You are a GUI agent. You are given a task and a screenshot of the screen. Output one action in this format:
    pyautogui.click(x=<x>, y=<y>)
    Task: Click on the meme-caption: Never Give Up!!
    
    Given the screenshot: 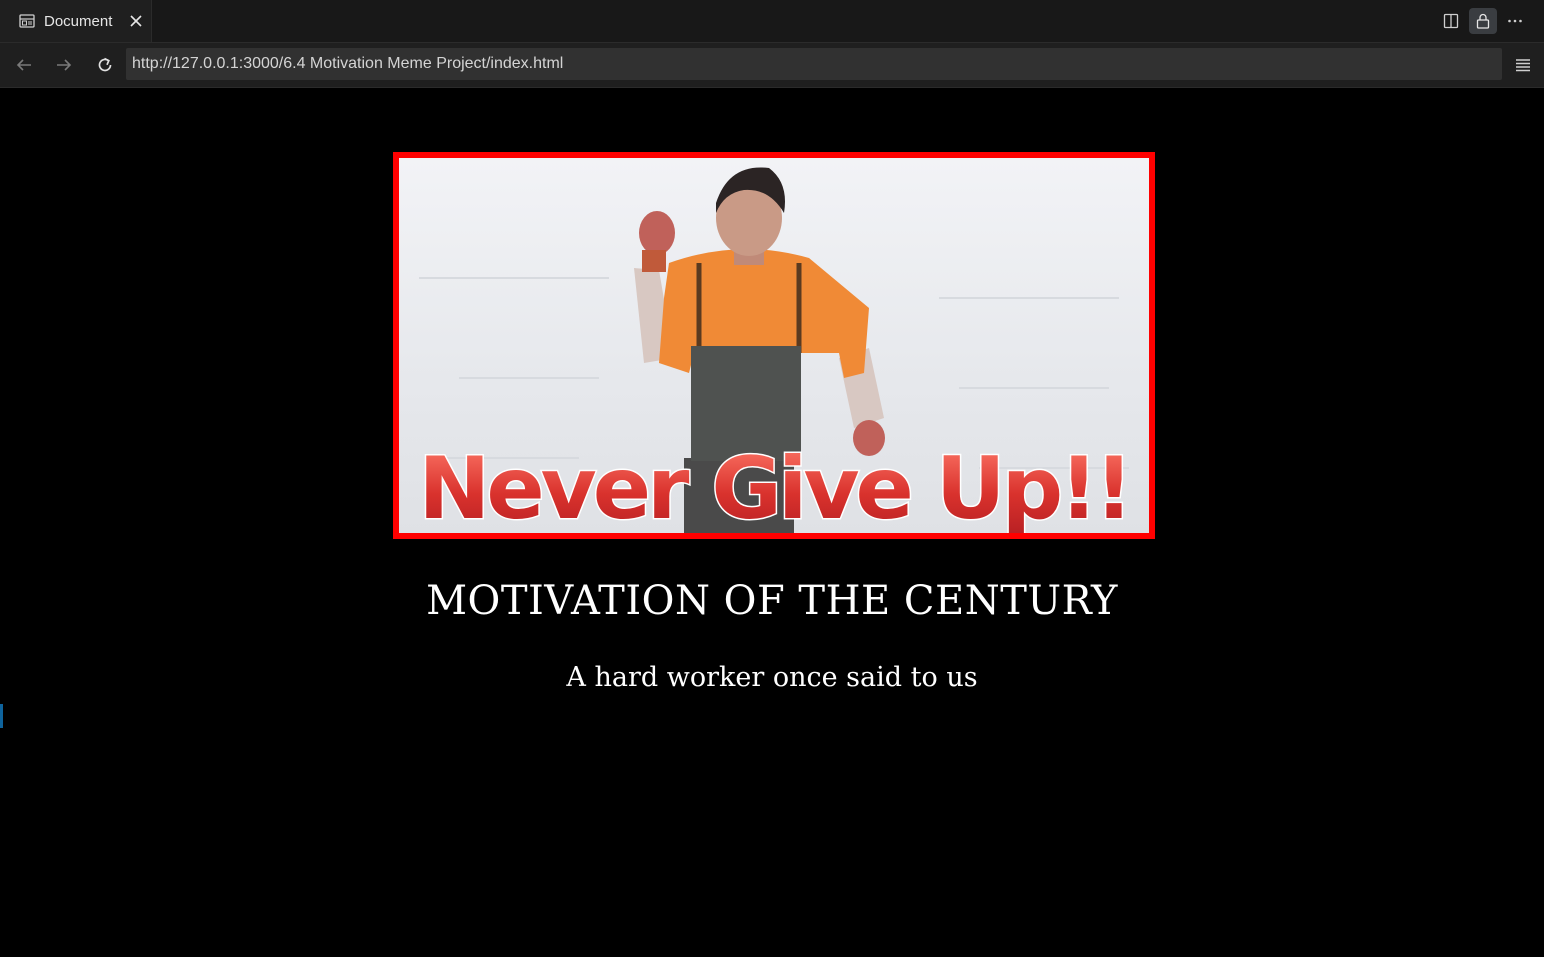 What is the action you would take?
    pyautogui.click(x=773, y=486)
    